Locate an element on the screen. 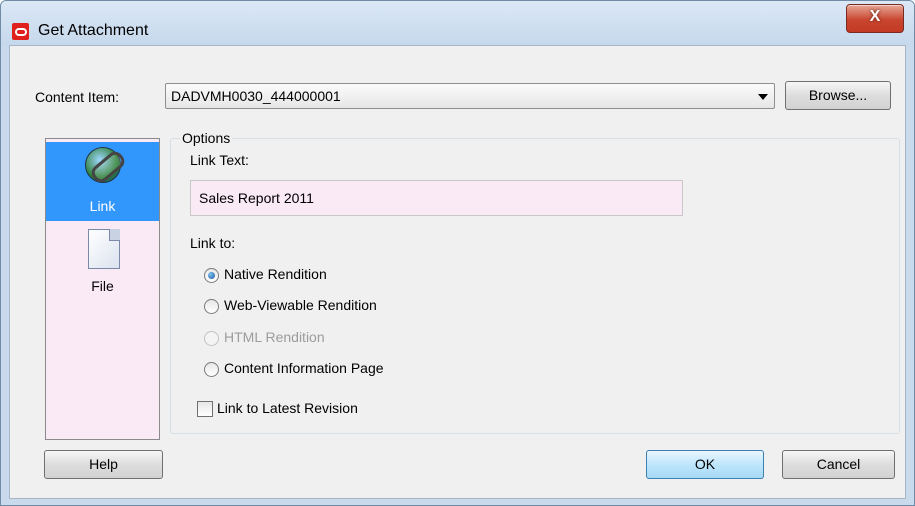 The height and width of the screenshot is (506, 915). close-button: X is located at coordinates (875, 18).